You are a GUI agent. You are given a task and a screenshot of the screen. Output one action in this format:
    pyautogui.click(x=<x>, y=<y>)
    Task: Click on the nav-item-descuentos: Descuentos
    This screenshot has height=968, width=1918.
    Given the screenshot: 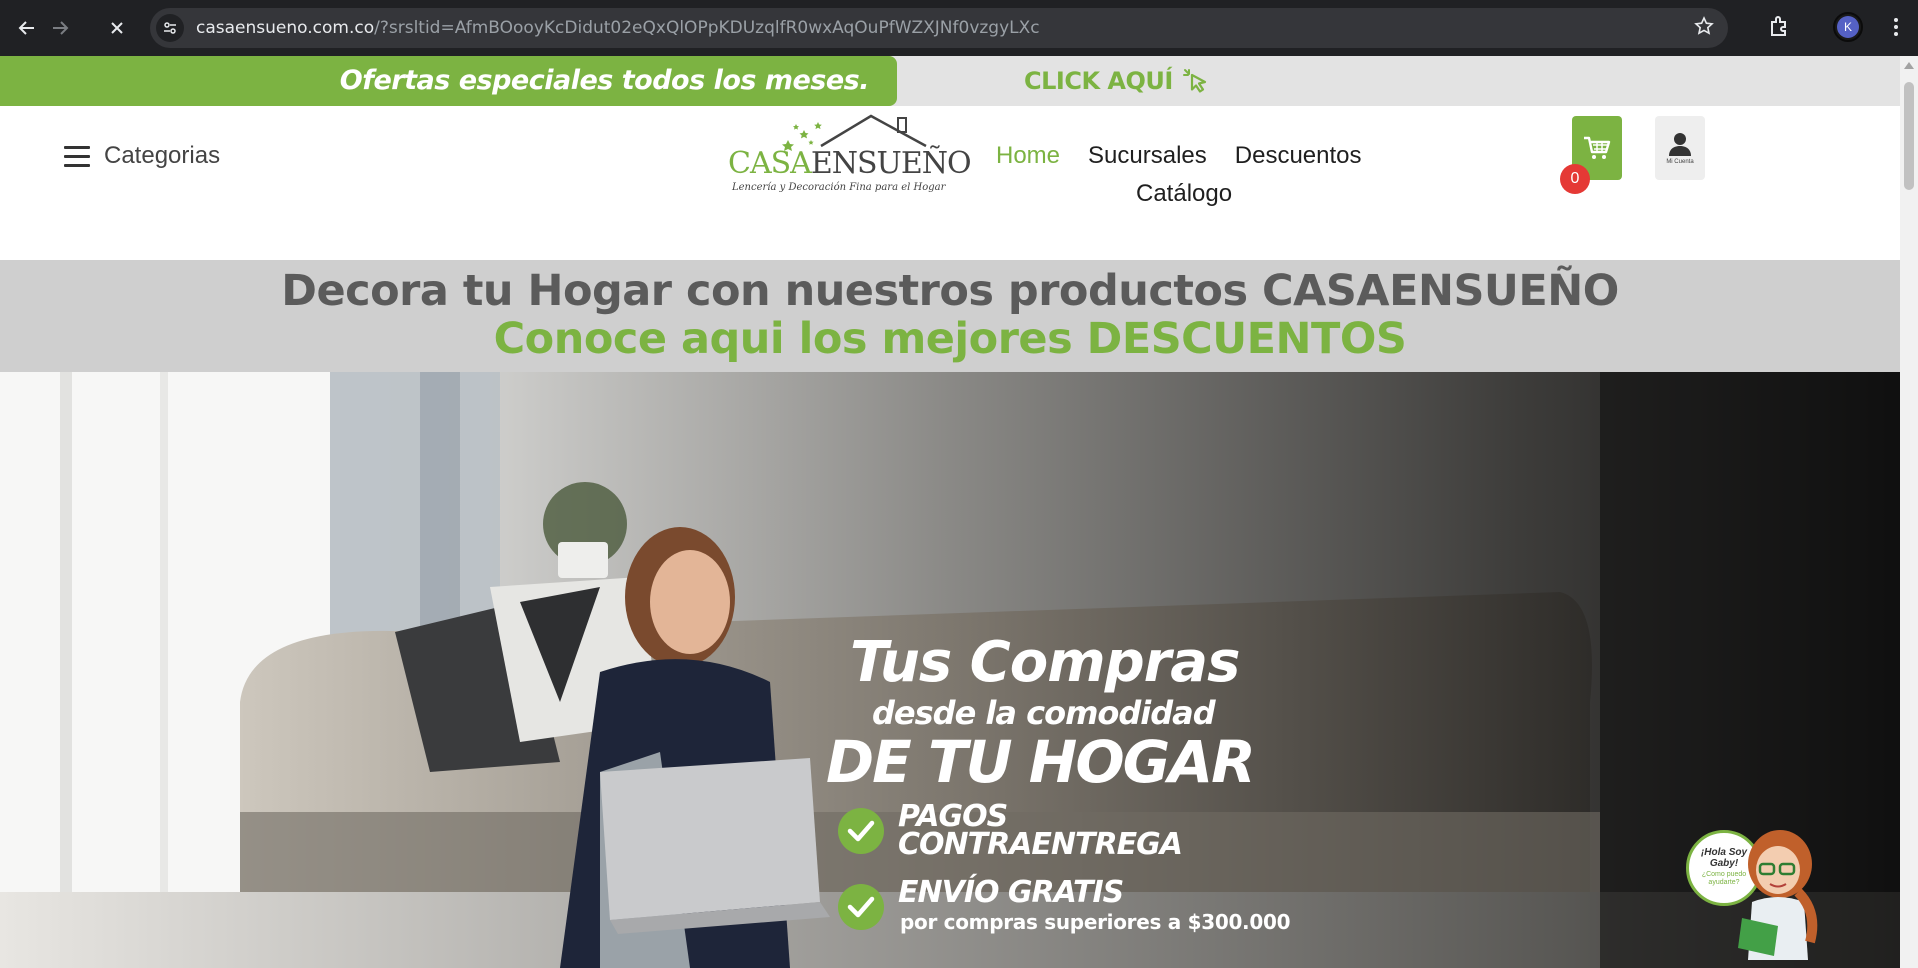 What is the action you would take?
    pyautogui.click(x=1298, y=156)
    